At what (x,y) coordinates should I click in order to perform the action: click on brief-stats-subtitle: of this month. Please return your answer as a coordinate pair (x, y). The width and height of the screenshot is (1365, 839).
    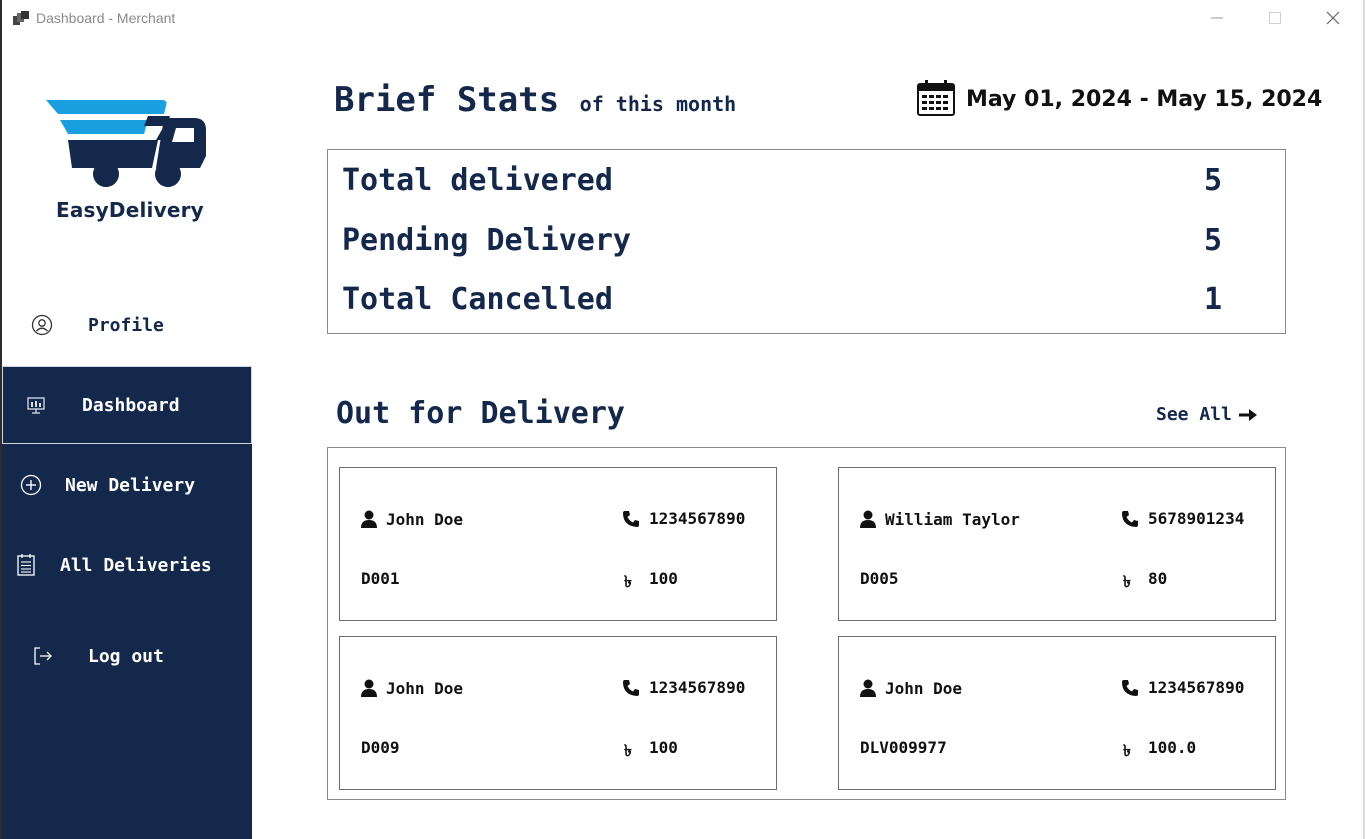
    Looking at the image, I should click on (658, 104).